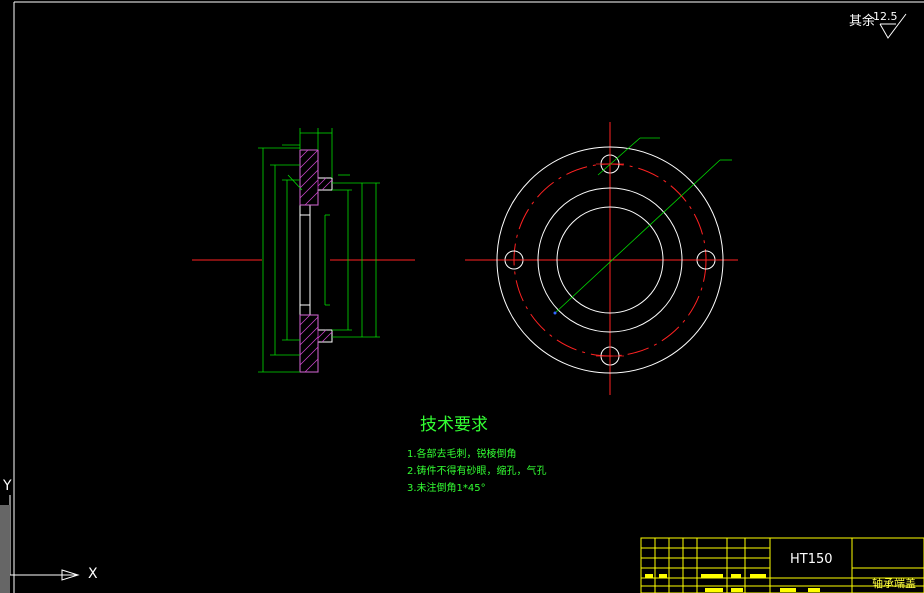 Image resolution: width=924 pixels, height=593 pixels. I want to click on section-dimensions, so click(319, 250).